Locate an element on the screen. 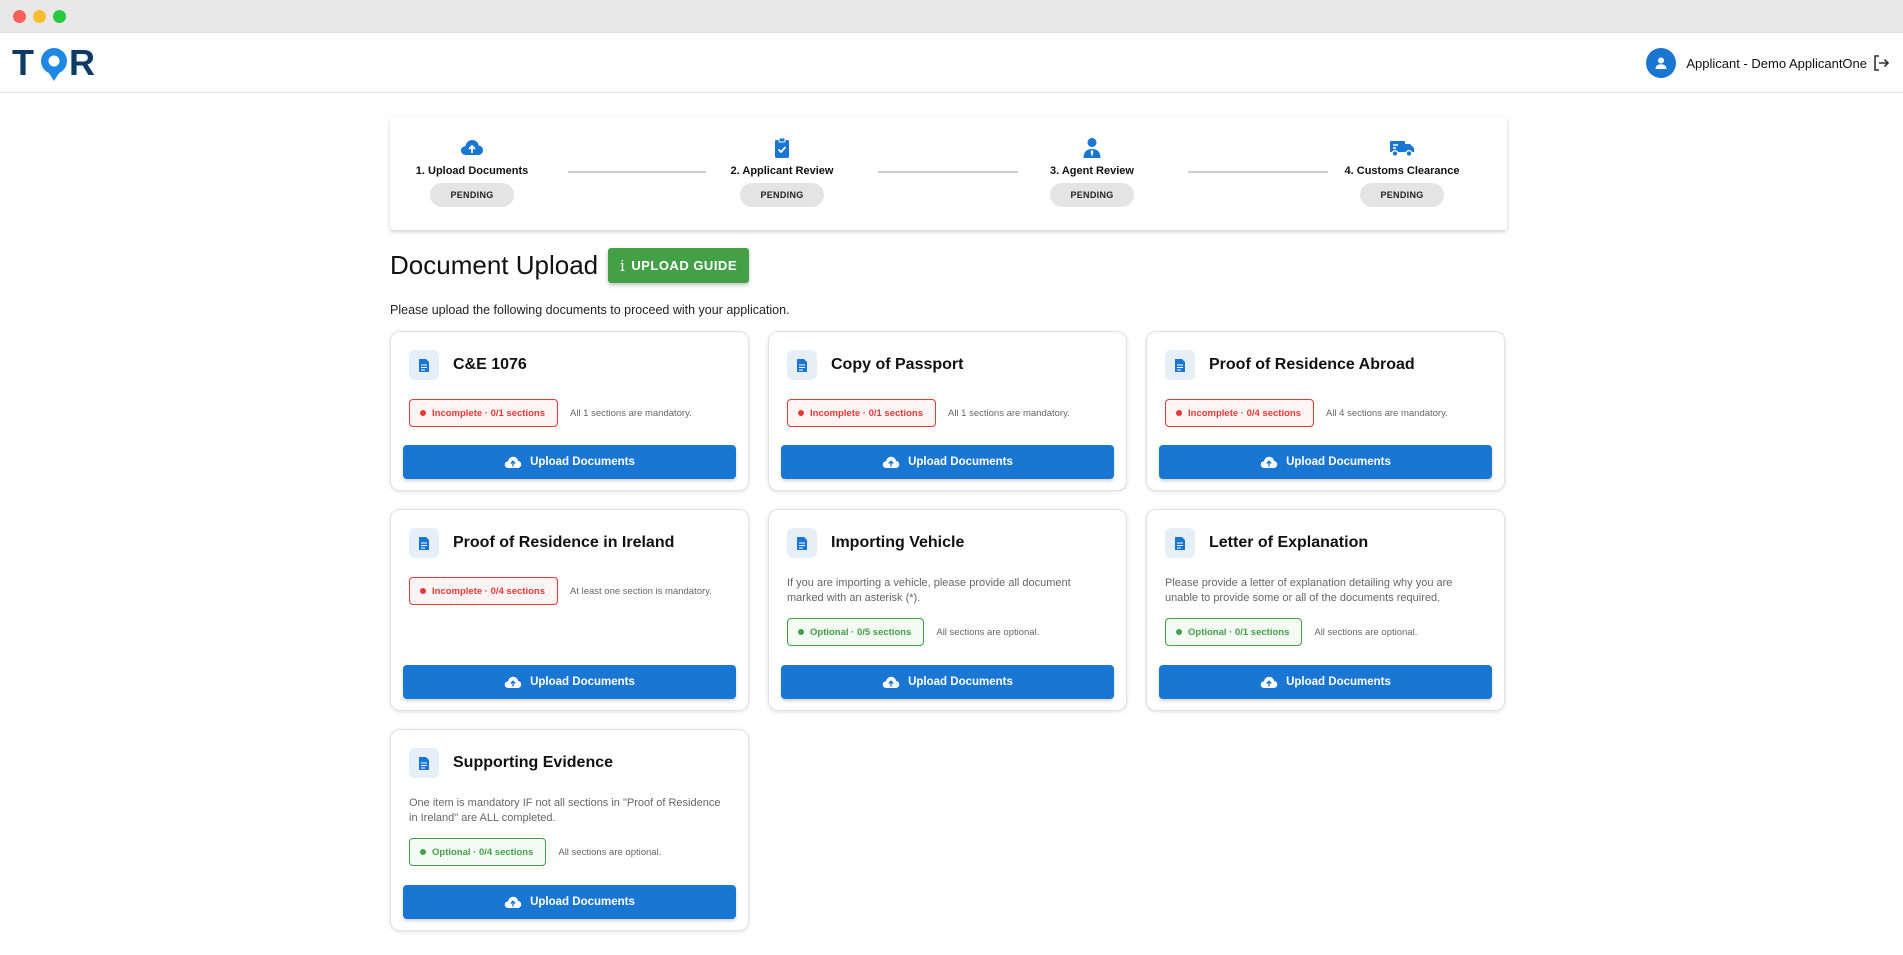 The image size is (1903, 955). svg-text: R is located at coordinates (82, 62).